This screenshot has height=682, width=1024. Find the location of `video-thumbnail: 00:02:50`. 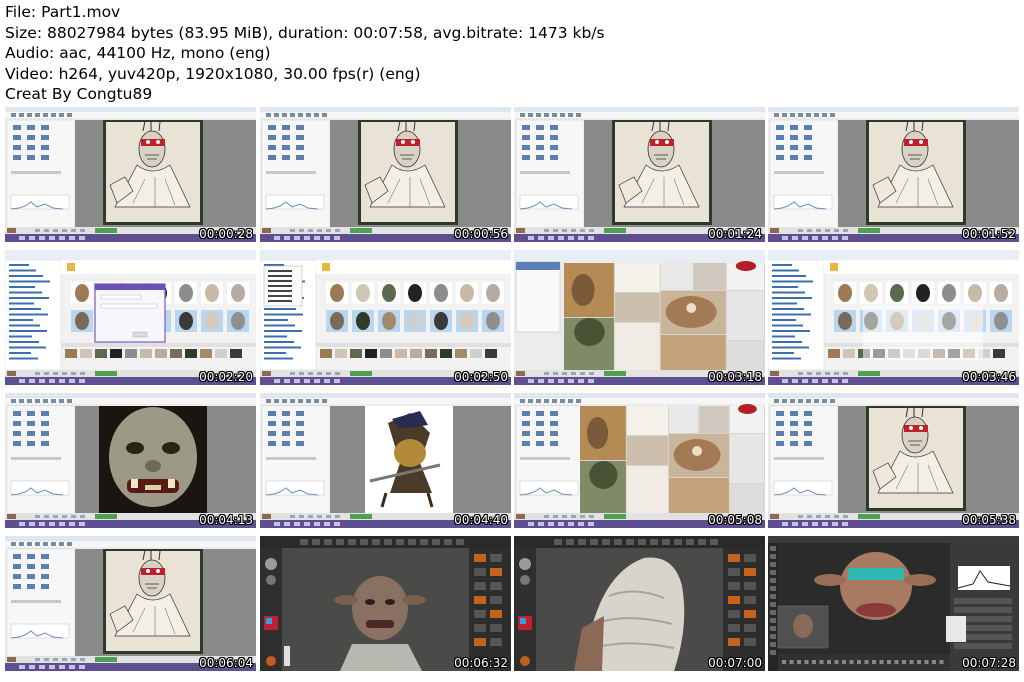

video-thumbnail: 00:02:50 is located at coordinates (385, 317).